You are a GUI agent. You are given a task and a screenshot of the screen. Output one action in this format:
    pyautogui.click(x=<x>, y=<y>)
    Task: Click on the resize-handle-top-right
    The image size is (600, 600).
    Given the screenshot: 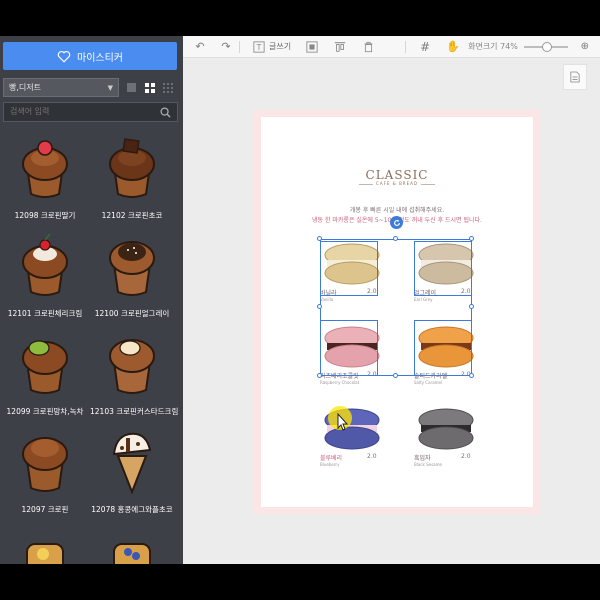 What is the action you would take?
    pyautogui.click(x=471, y=238)
    